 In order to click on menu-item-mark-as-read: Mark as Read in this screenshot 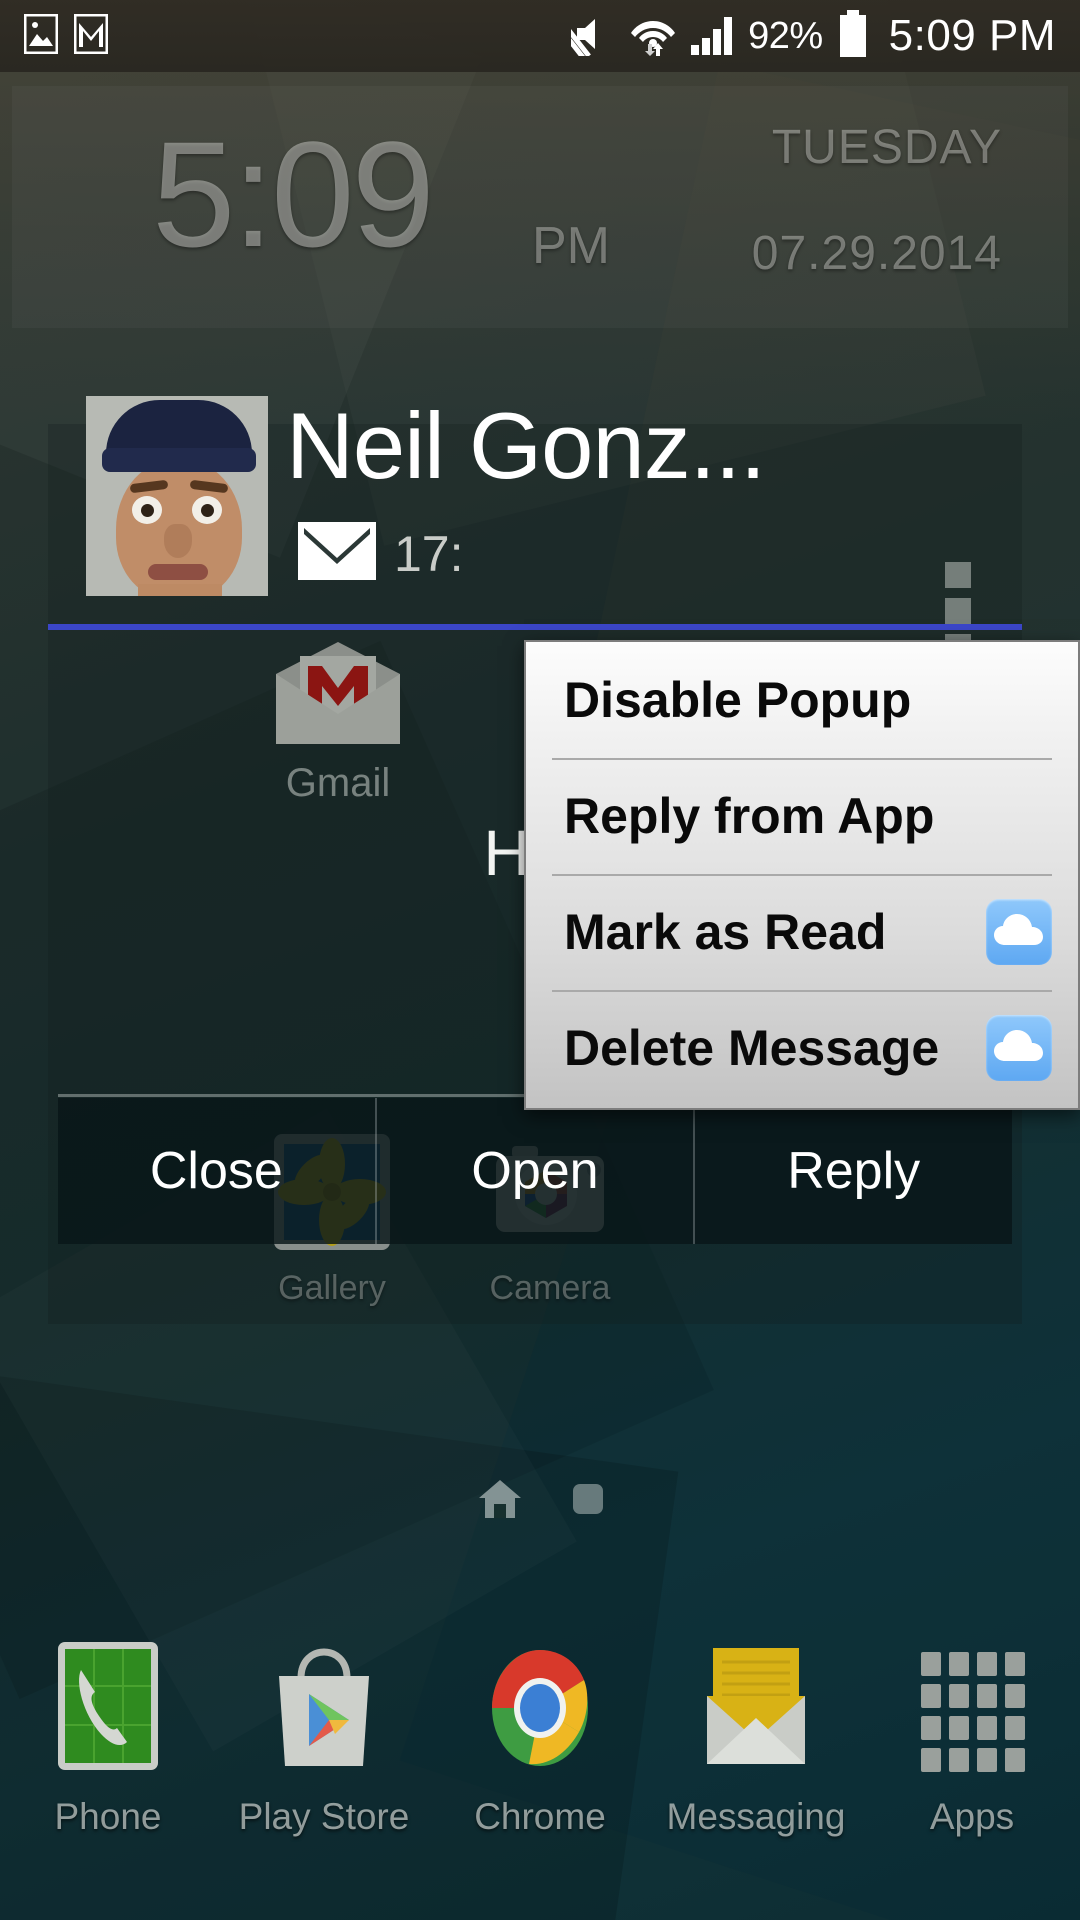, I will do `click(802, 932)`.